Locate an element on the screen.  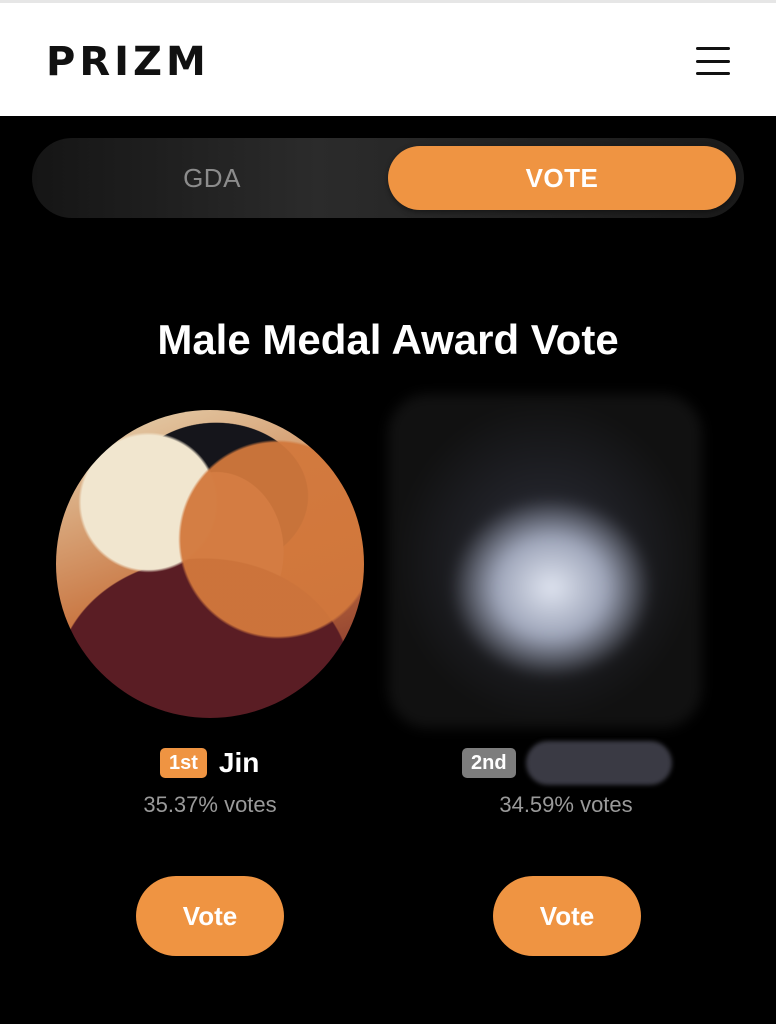
candidate-2-name-redacted is located at coordinates (598, 763).